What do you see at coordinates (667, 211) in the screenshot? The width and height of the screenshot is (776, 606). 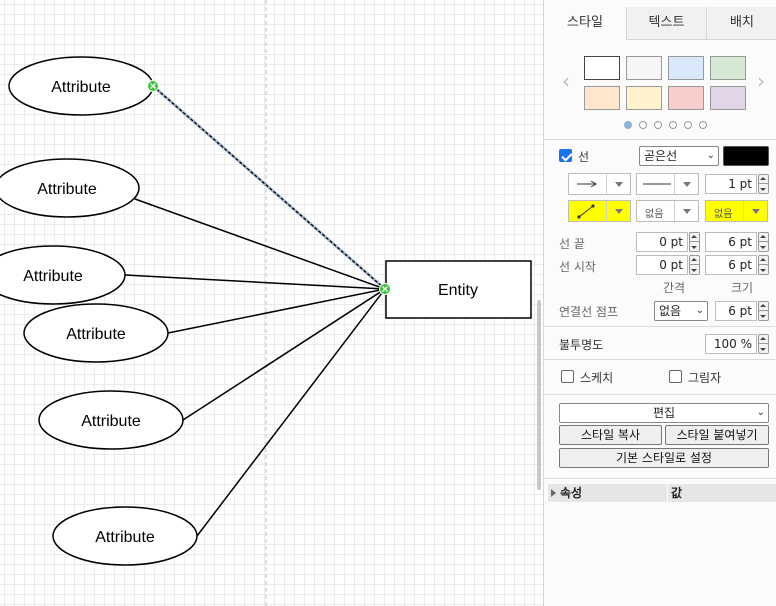 I see `line-start-combo: 없음` at bounding box center [667, 211].